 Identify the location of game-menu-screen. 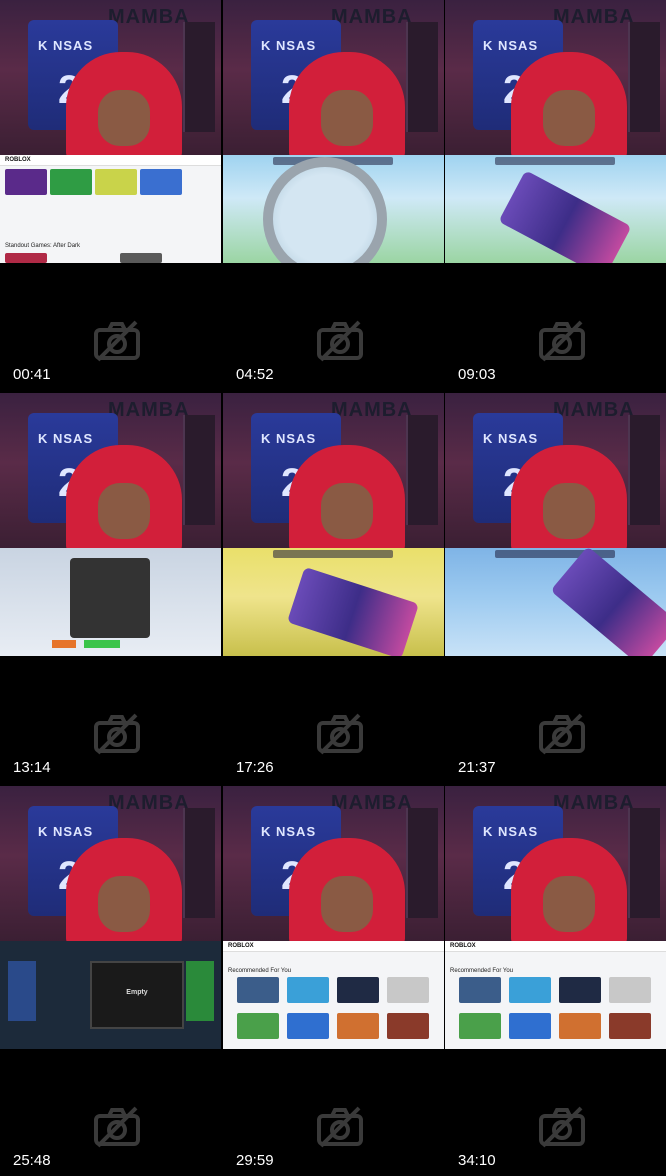
(110, 602).